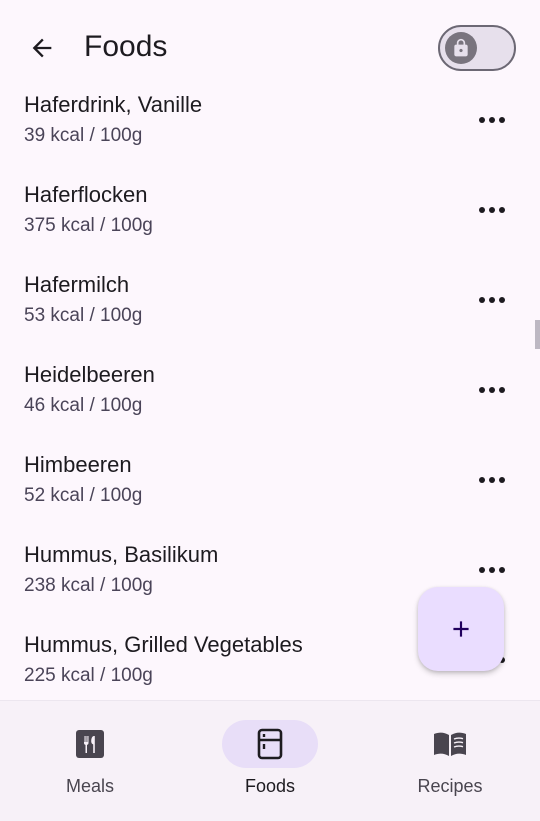 The image size is (540, 821). What do you see at coordinates (270, 479) in the screenshot?
I see `list-item: Himbeeren 52 kcal / 100g` at bounding box center [270, 479].